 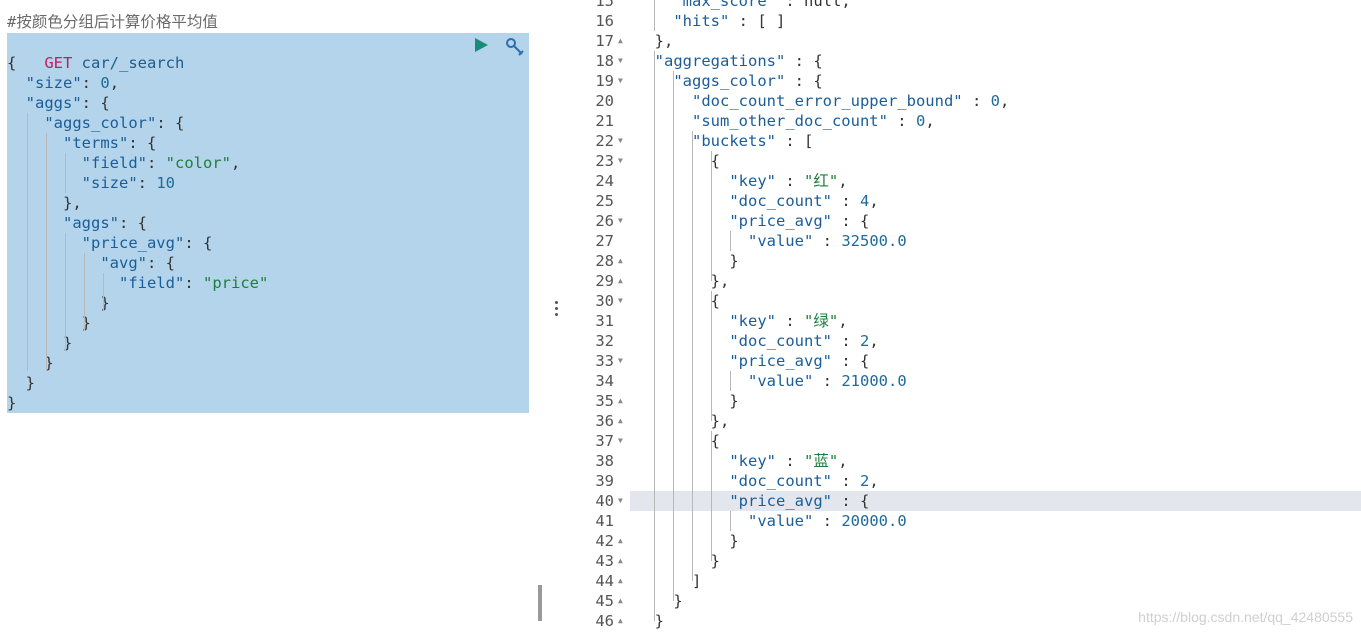 I want to click on line-number: 28, so click(x=604, y=261).